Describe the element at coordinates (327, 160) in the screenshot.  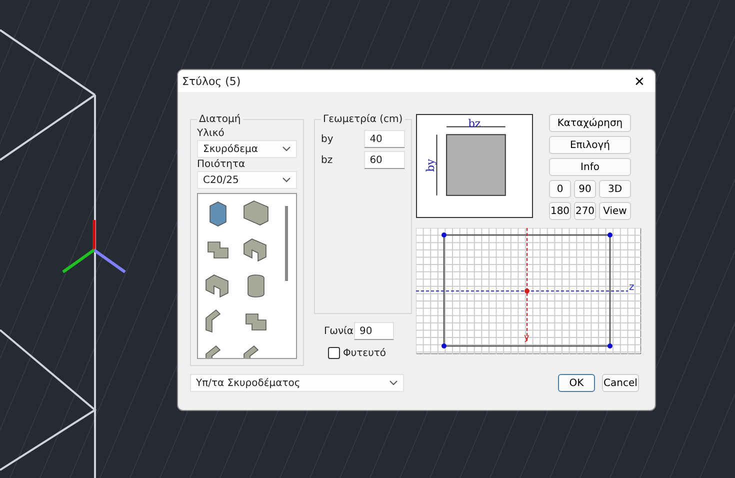
I see `field-label: bz` at that location.